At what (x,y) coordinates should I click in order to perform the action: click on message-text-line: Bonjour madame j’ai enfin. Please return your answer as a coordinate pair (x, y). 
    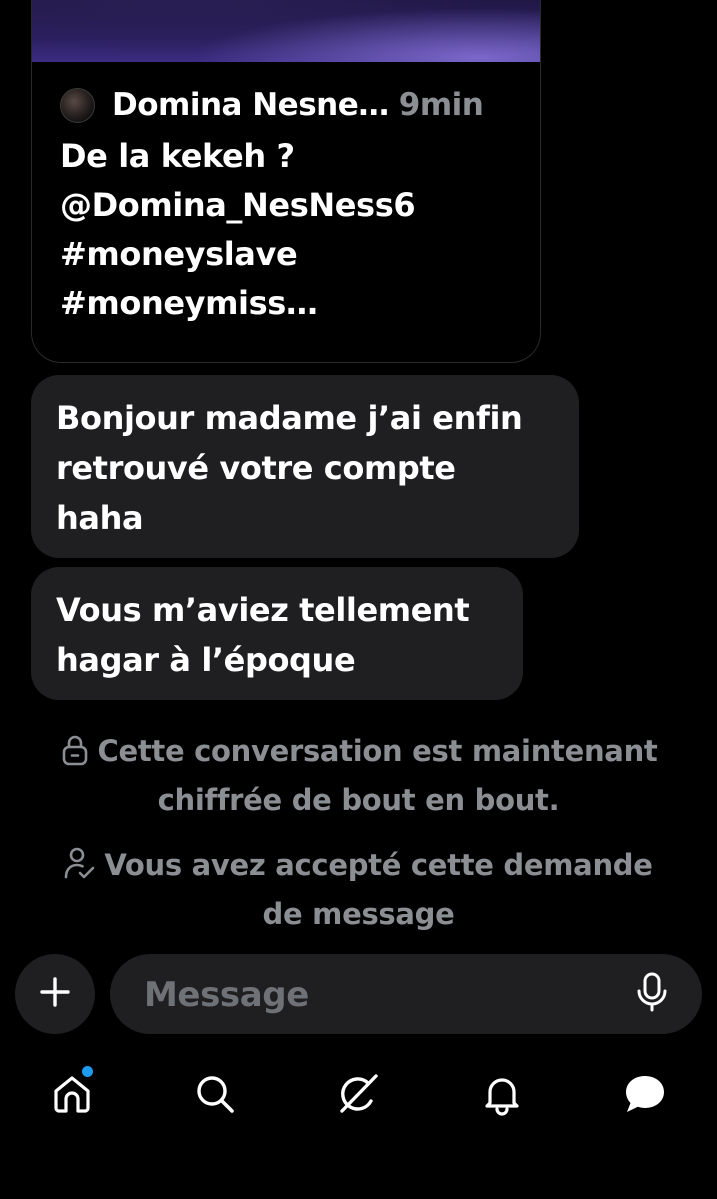
    Looking at the image, I should click on (289, 418).